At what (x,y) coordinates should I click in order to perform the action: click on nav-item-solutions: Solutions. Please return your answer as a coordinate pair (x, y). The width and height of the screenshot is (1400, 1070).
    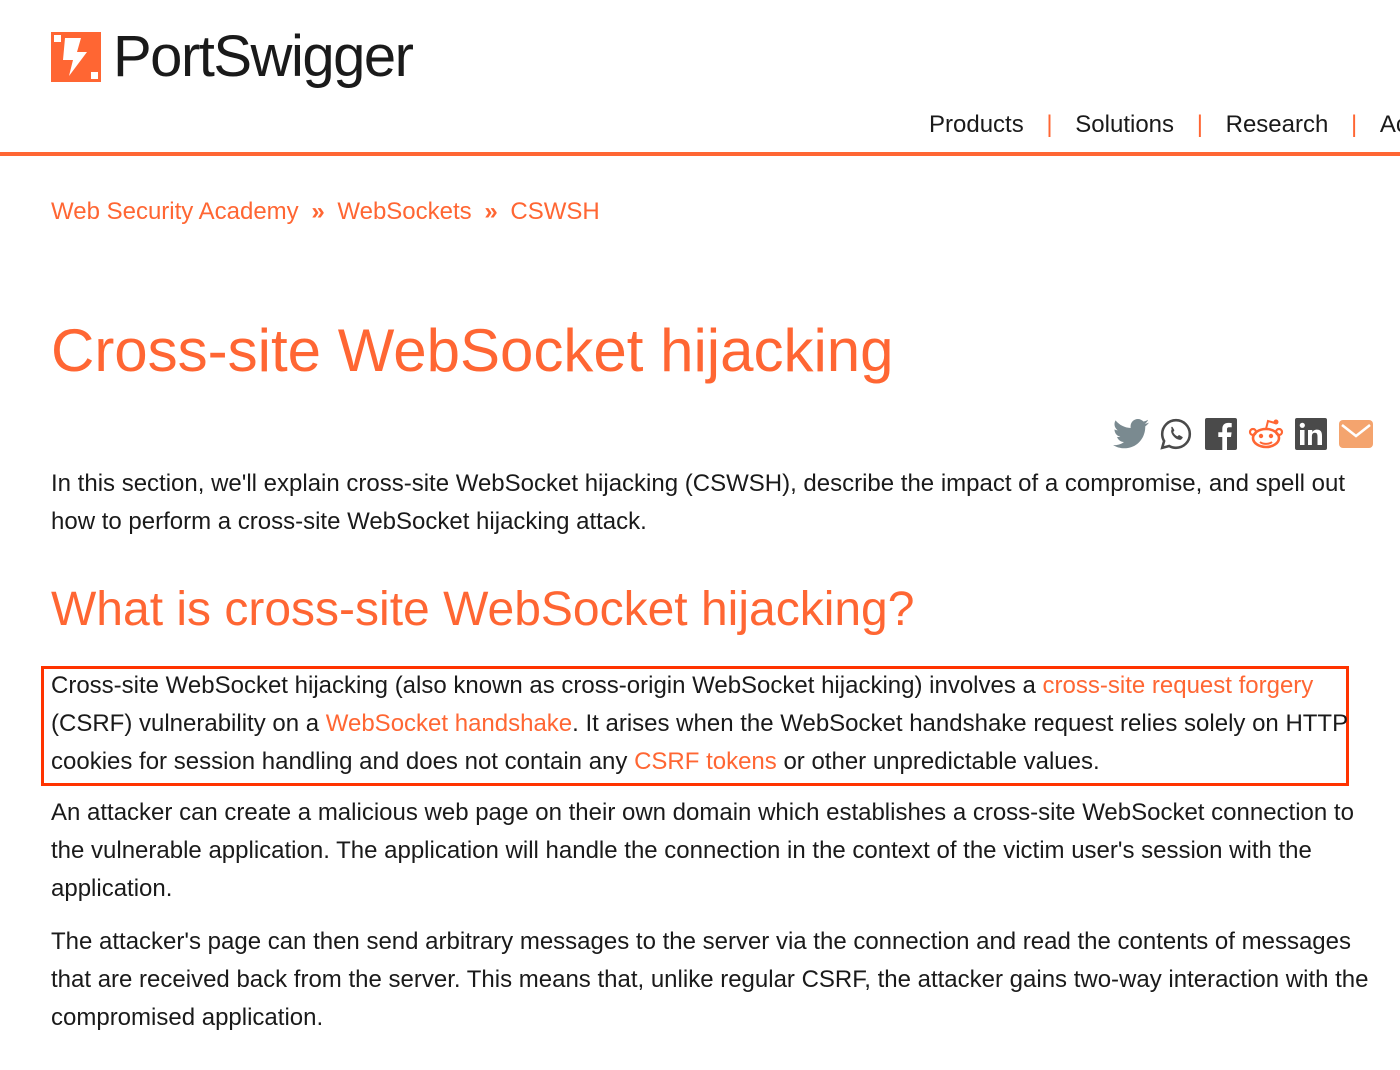
    Looking at the image, I should click on (1124, 125).